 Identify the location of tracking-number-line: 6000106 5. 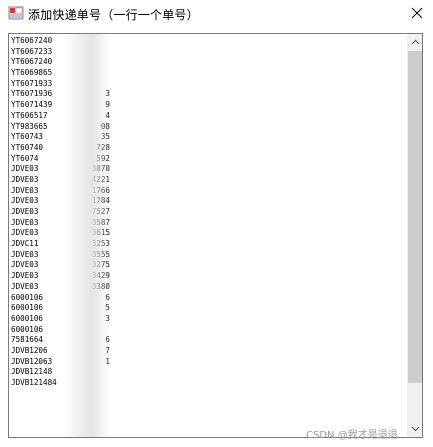
(208, 308).